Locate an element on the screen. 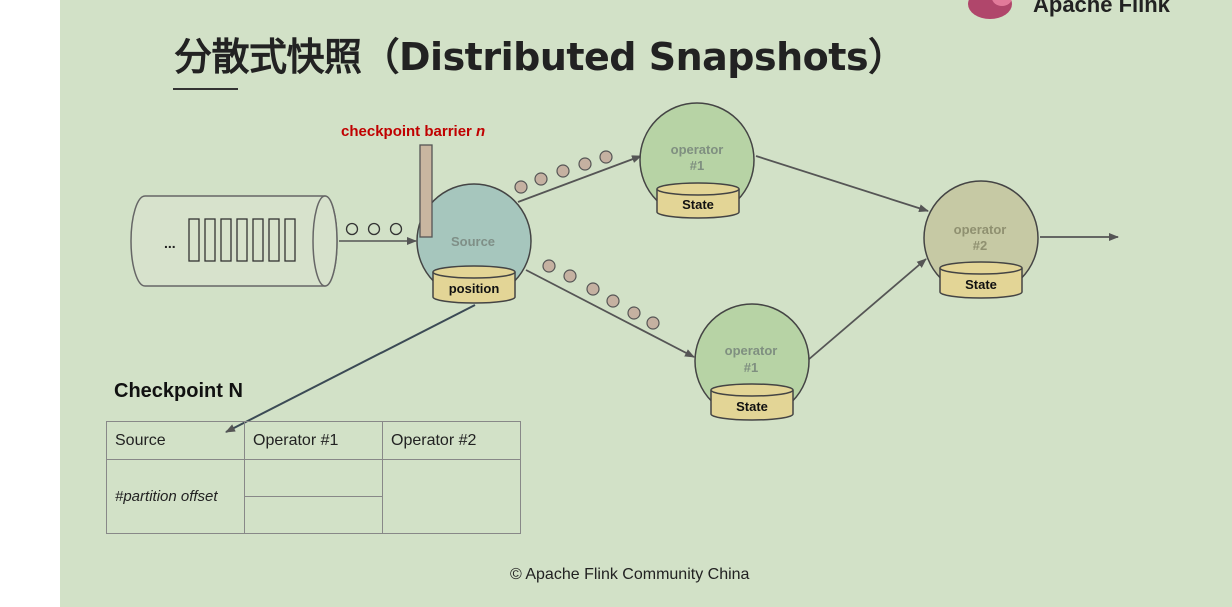 This screenshot has width=1232, height=607. operator-right-node: operator #2 State is located at coordinates (981, 239).